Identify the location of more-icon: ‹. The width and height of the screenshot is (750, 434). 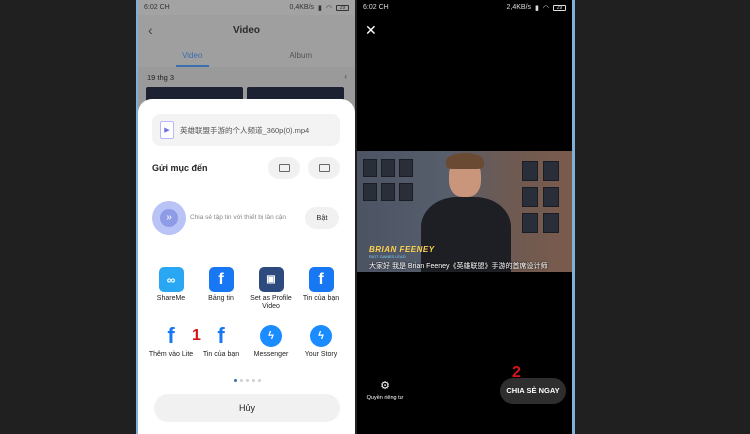
(345, 76).